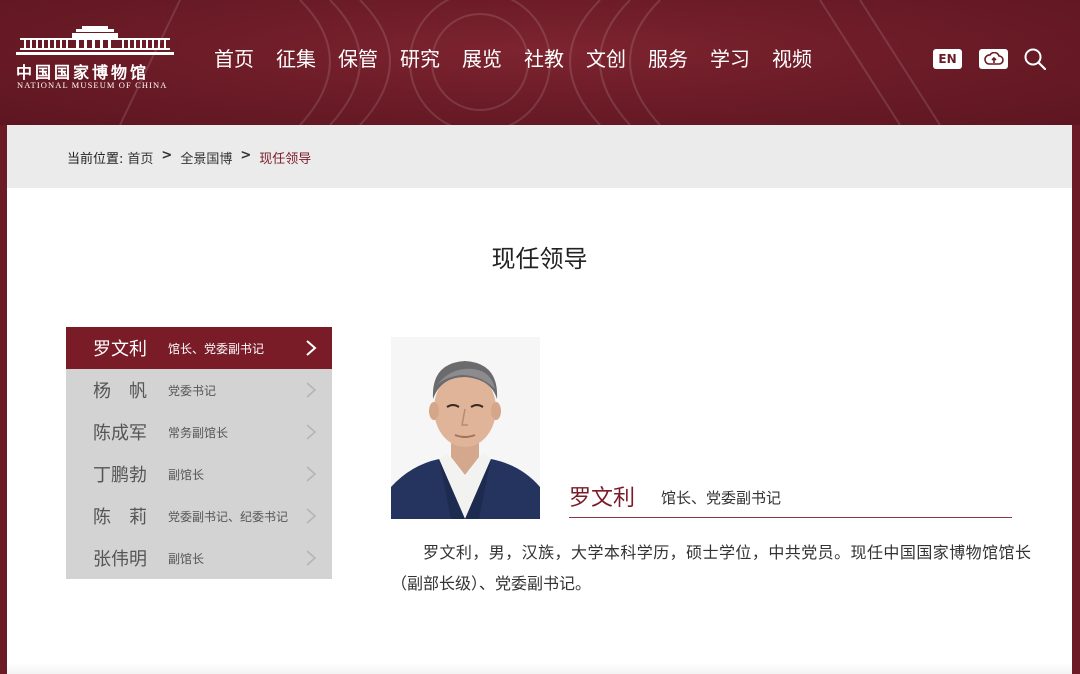  I want to click on nav-item-cultural-products: 文创, so click(606, 59).